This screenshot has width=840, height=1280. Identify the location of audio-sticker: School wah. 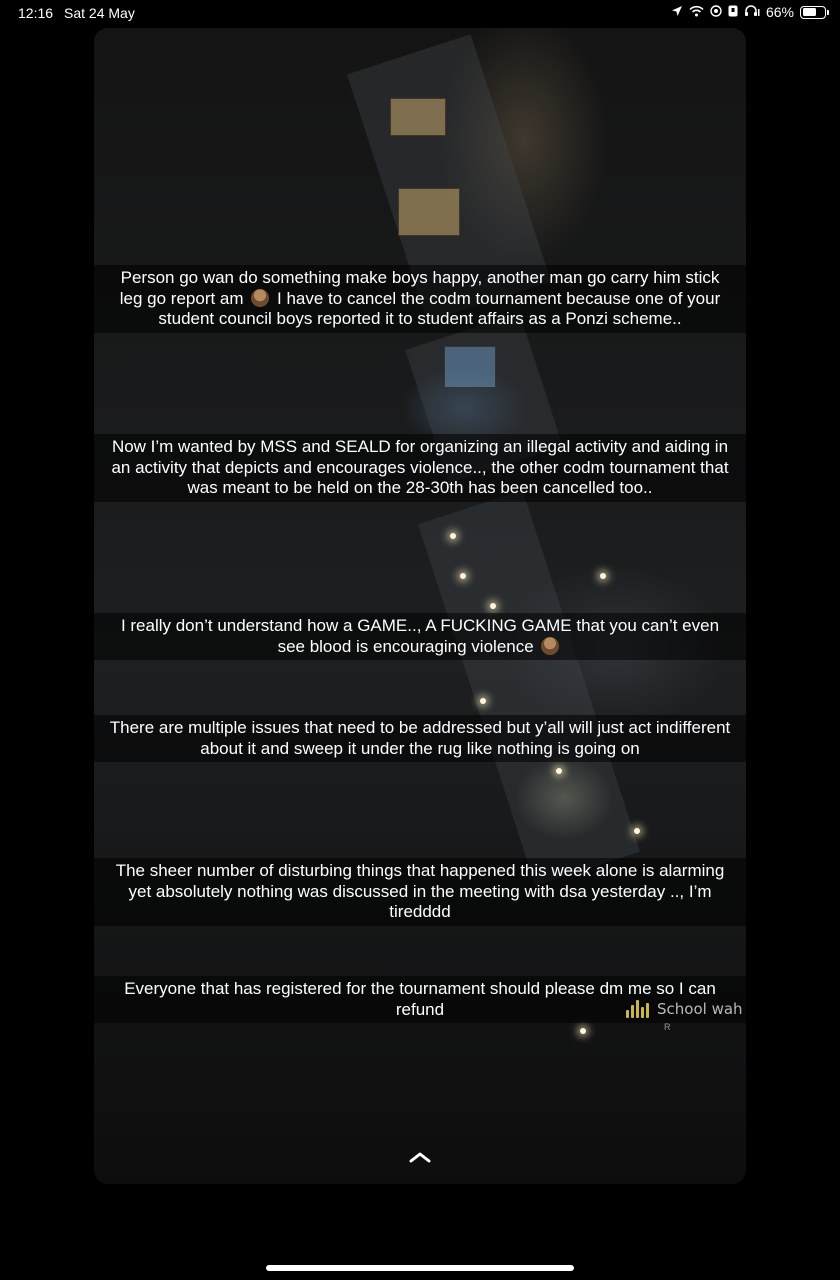
(684, 1009).